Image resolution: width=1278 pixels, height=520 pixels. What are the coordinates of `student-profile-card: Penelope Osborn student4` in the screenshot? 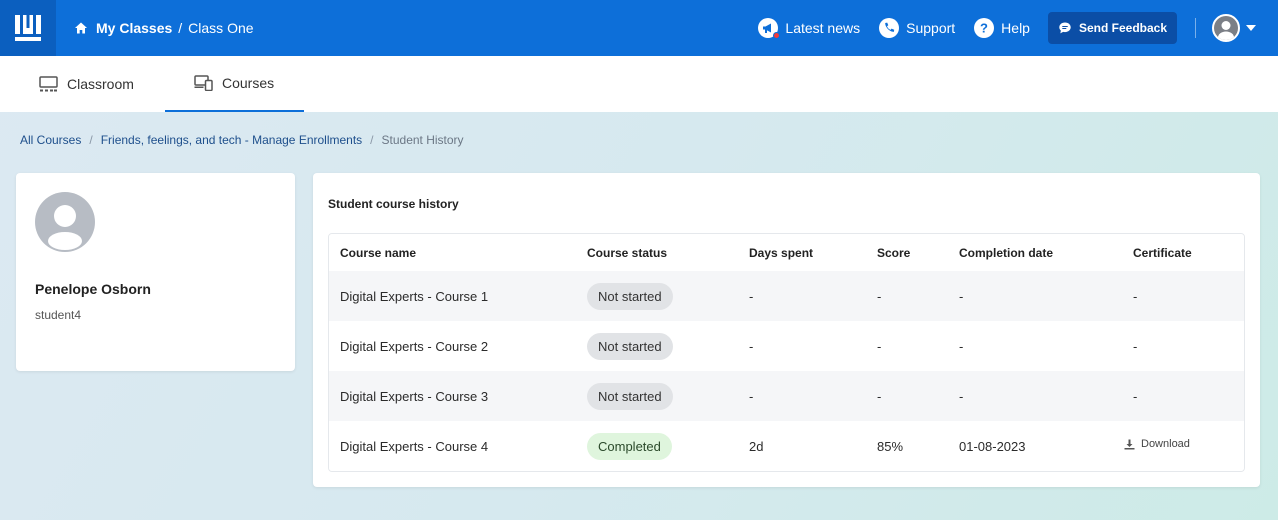 It's located at (155, 272).